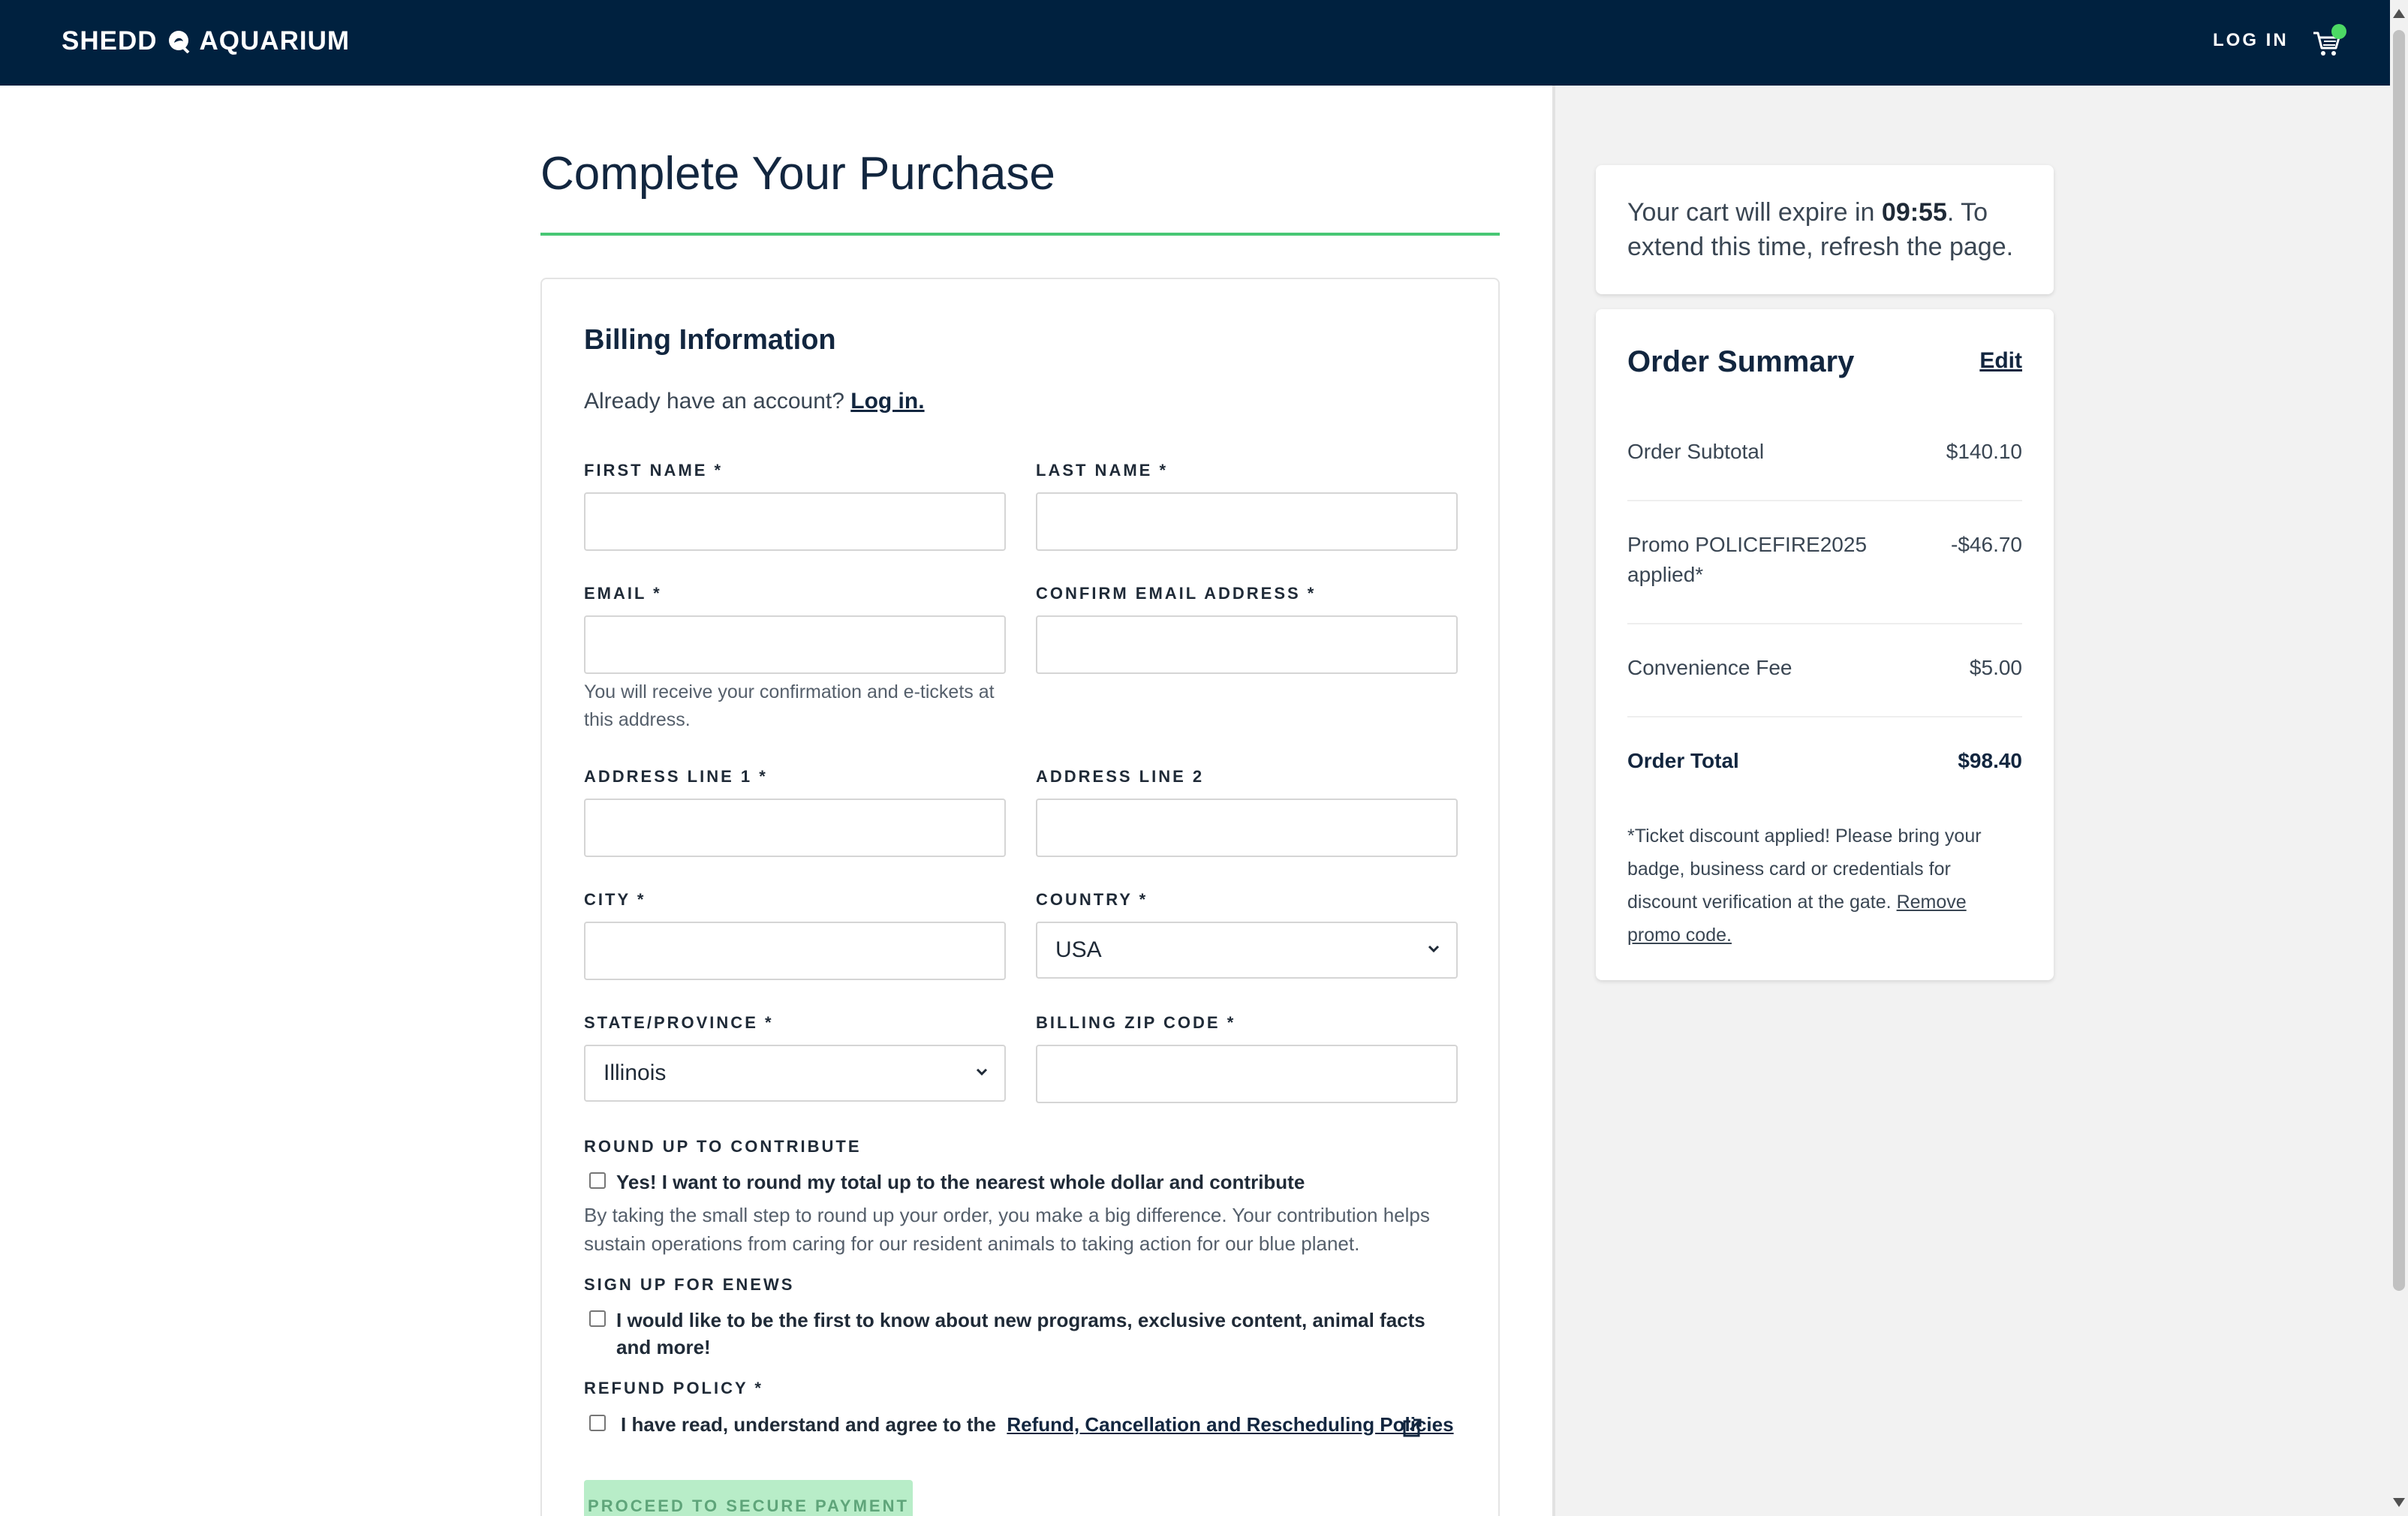  Describe the element at coordinates (1195, 43) in the screenshot. I see `site-header` at that location.